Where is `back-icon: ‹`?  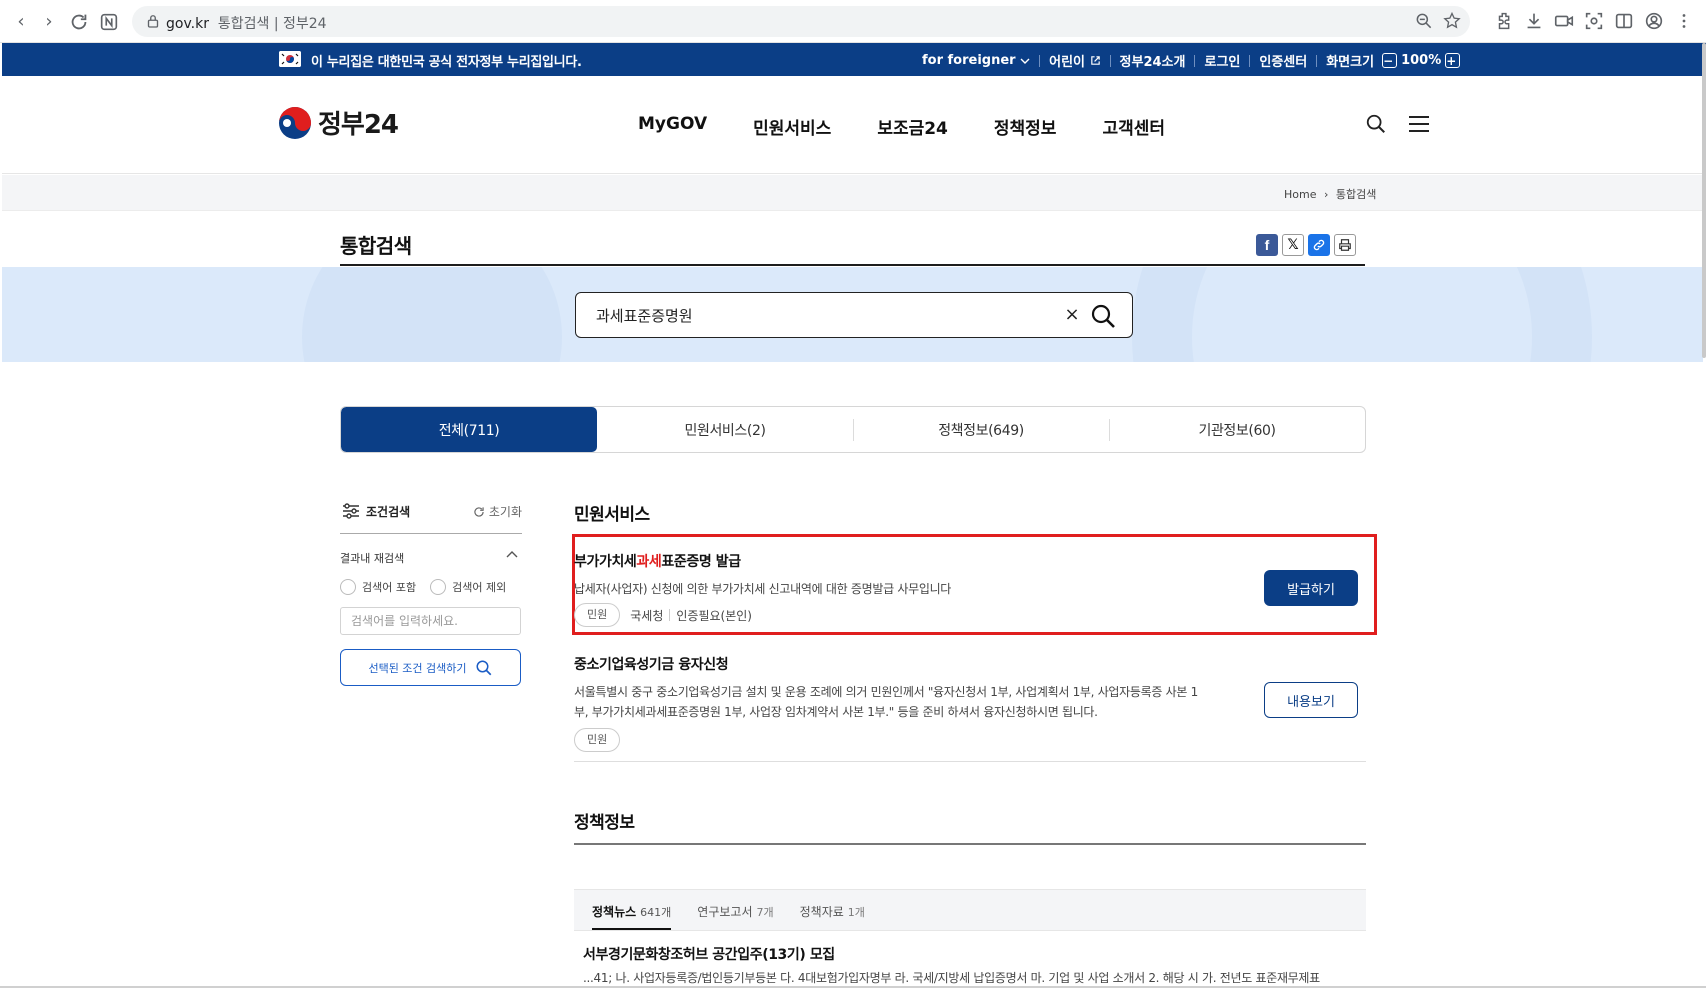
back-icon: ‹ is located at coordinates (21, 22).